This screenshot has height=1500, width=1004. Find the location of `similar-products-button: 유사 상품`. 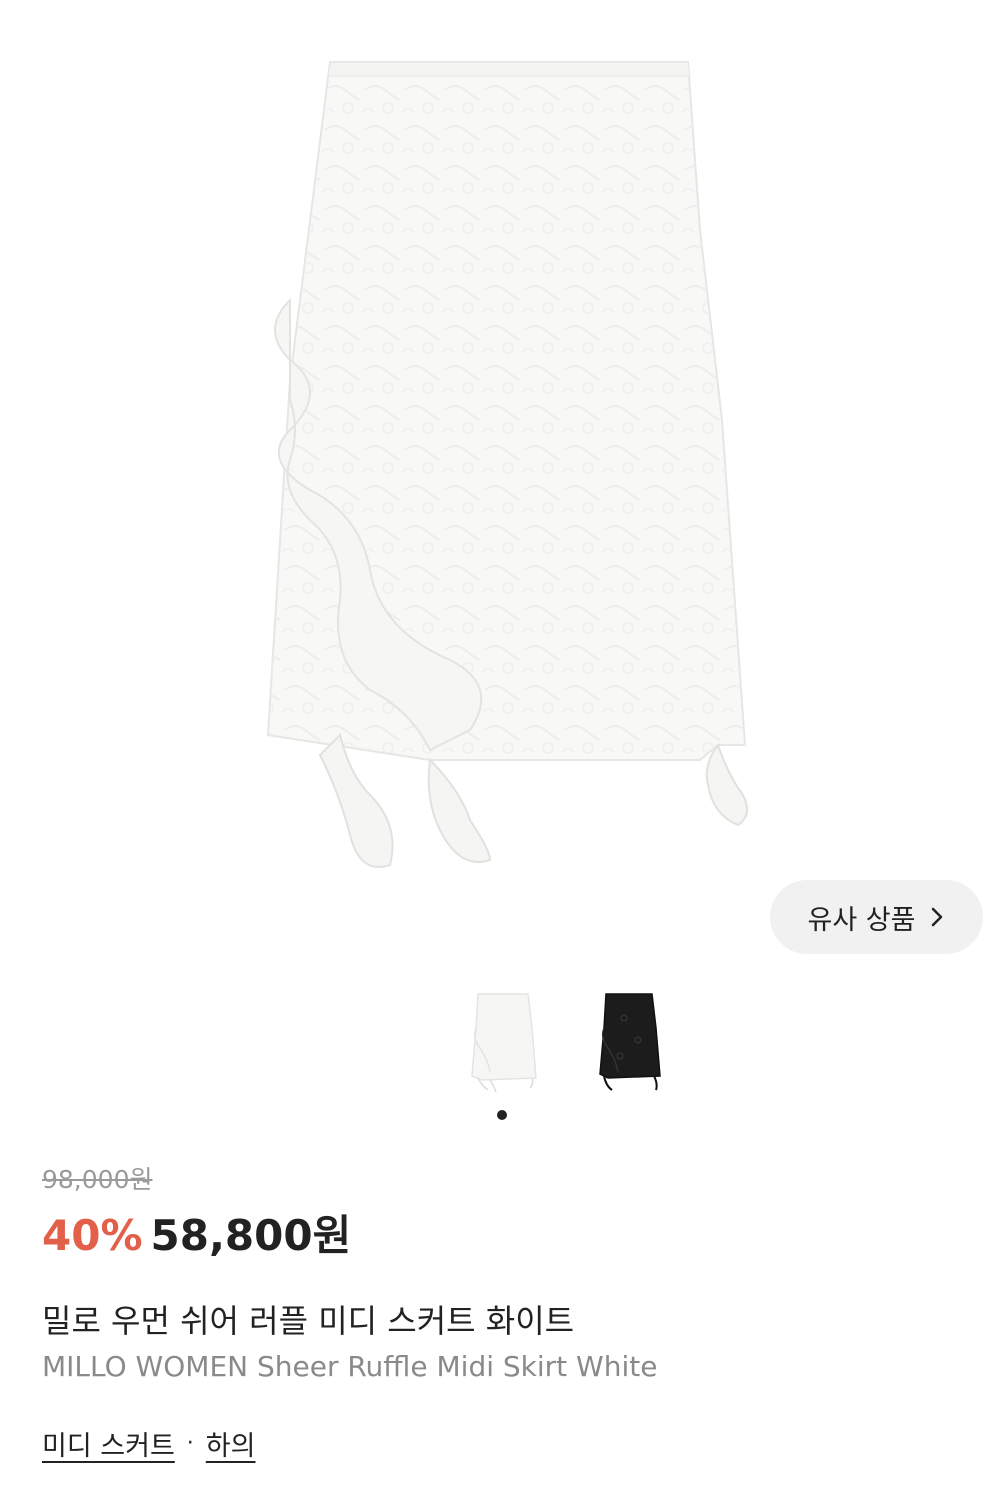

similar-products-button: 유사 상품 is located at coordinates (876, 917).